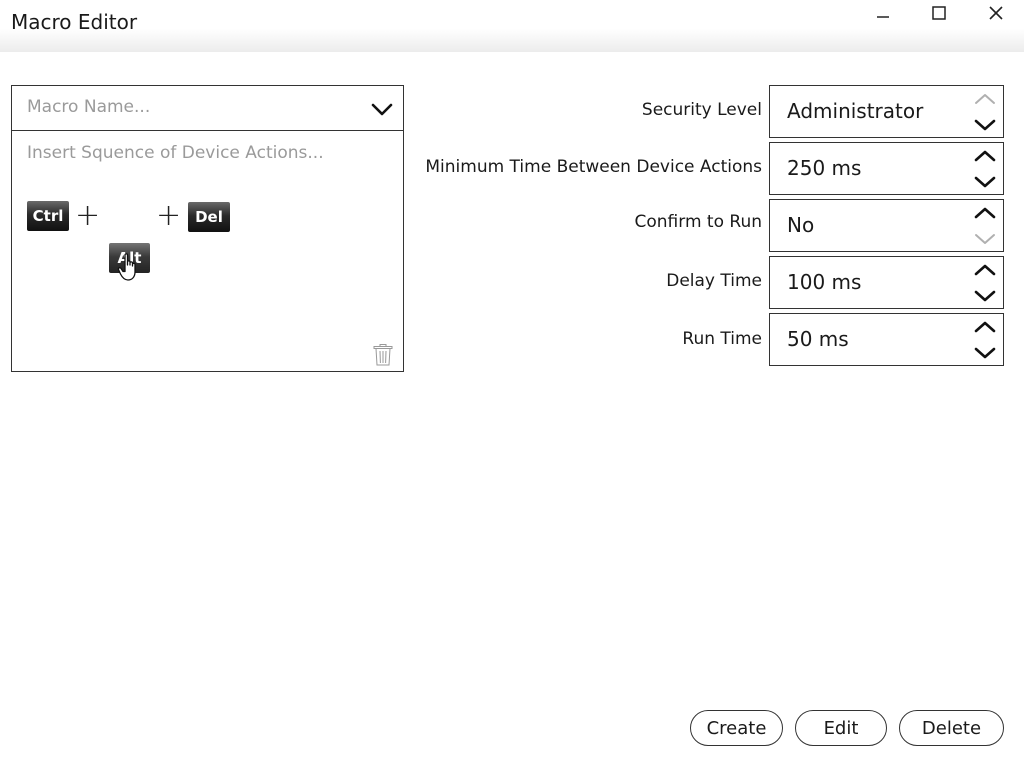 The image size is (1024, 768). Describe the element at coordinates (512, 26) in the screenshot. I see `title-bar: Macro Editor` at that location.